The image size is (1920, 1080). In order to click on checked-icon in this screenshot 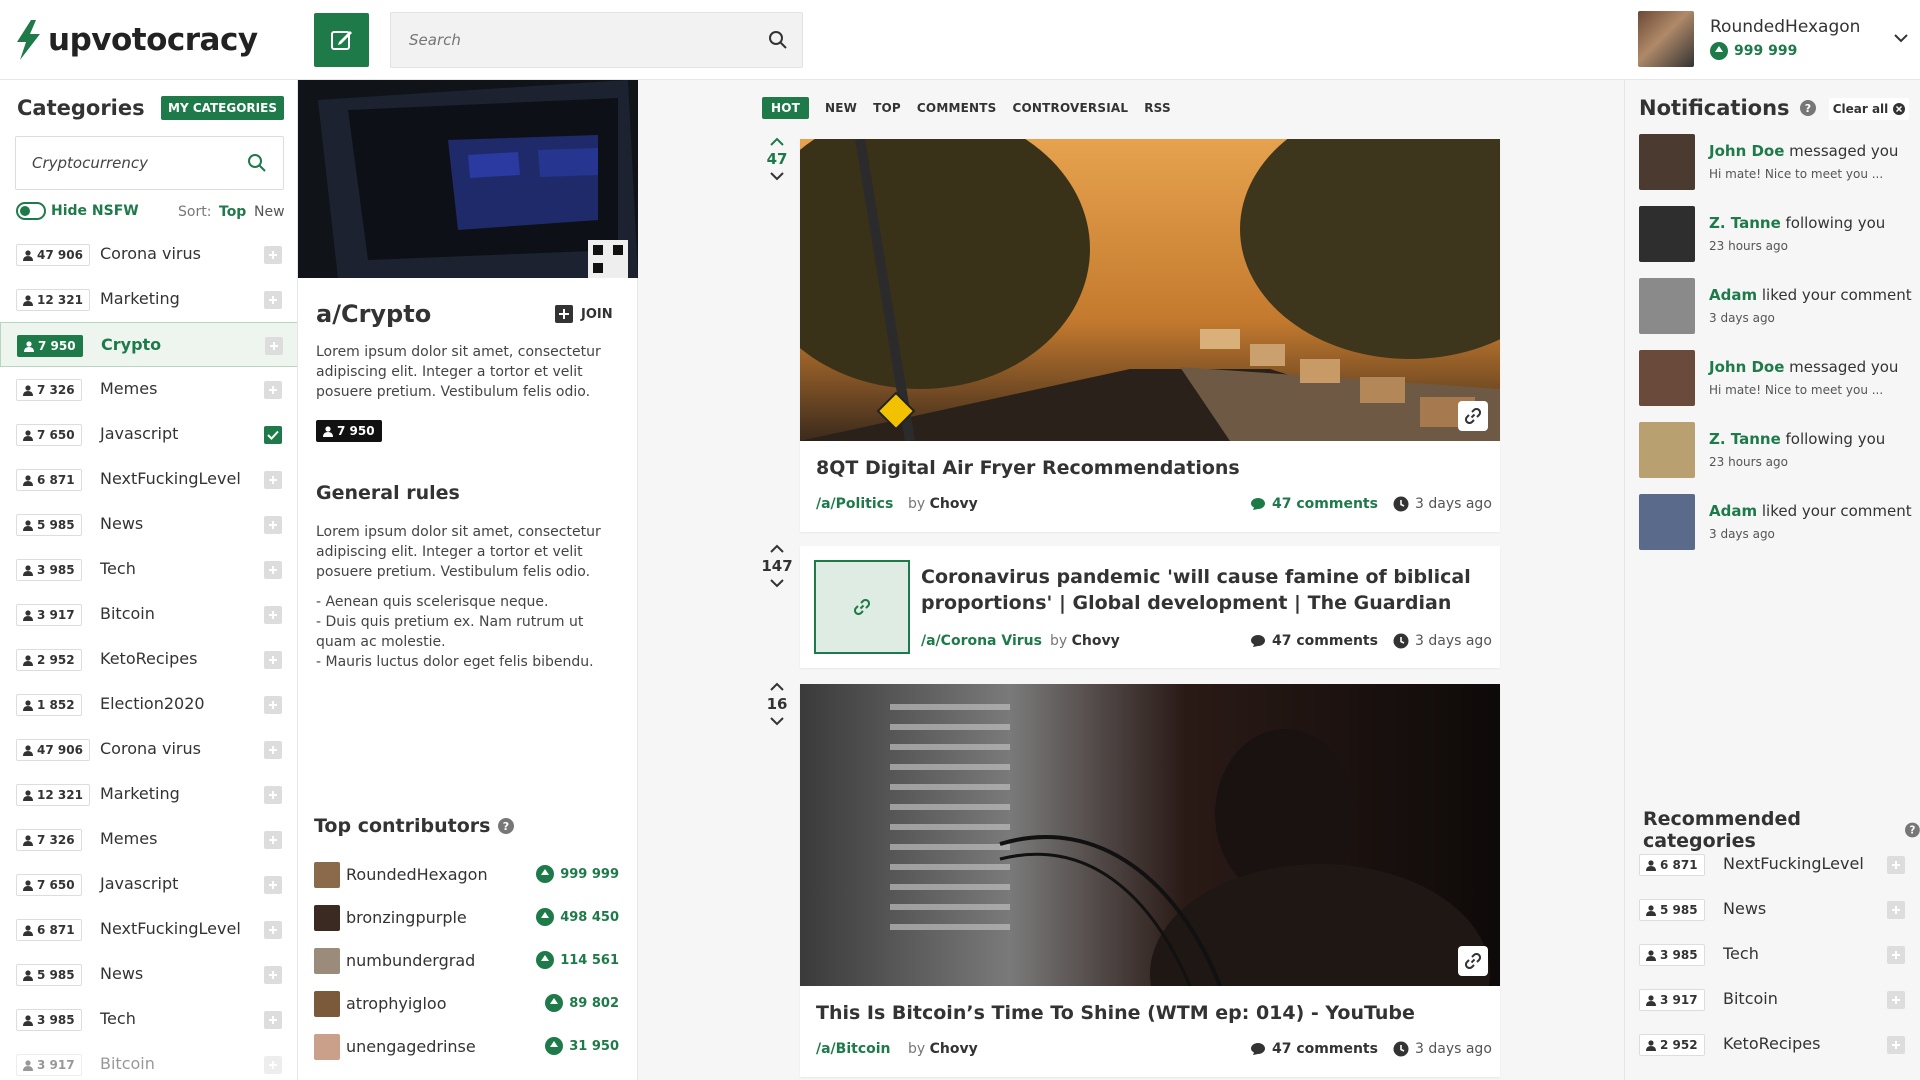, I will do `click(273, 435)`.